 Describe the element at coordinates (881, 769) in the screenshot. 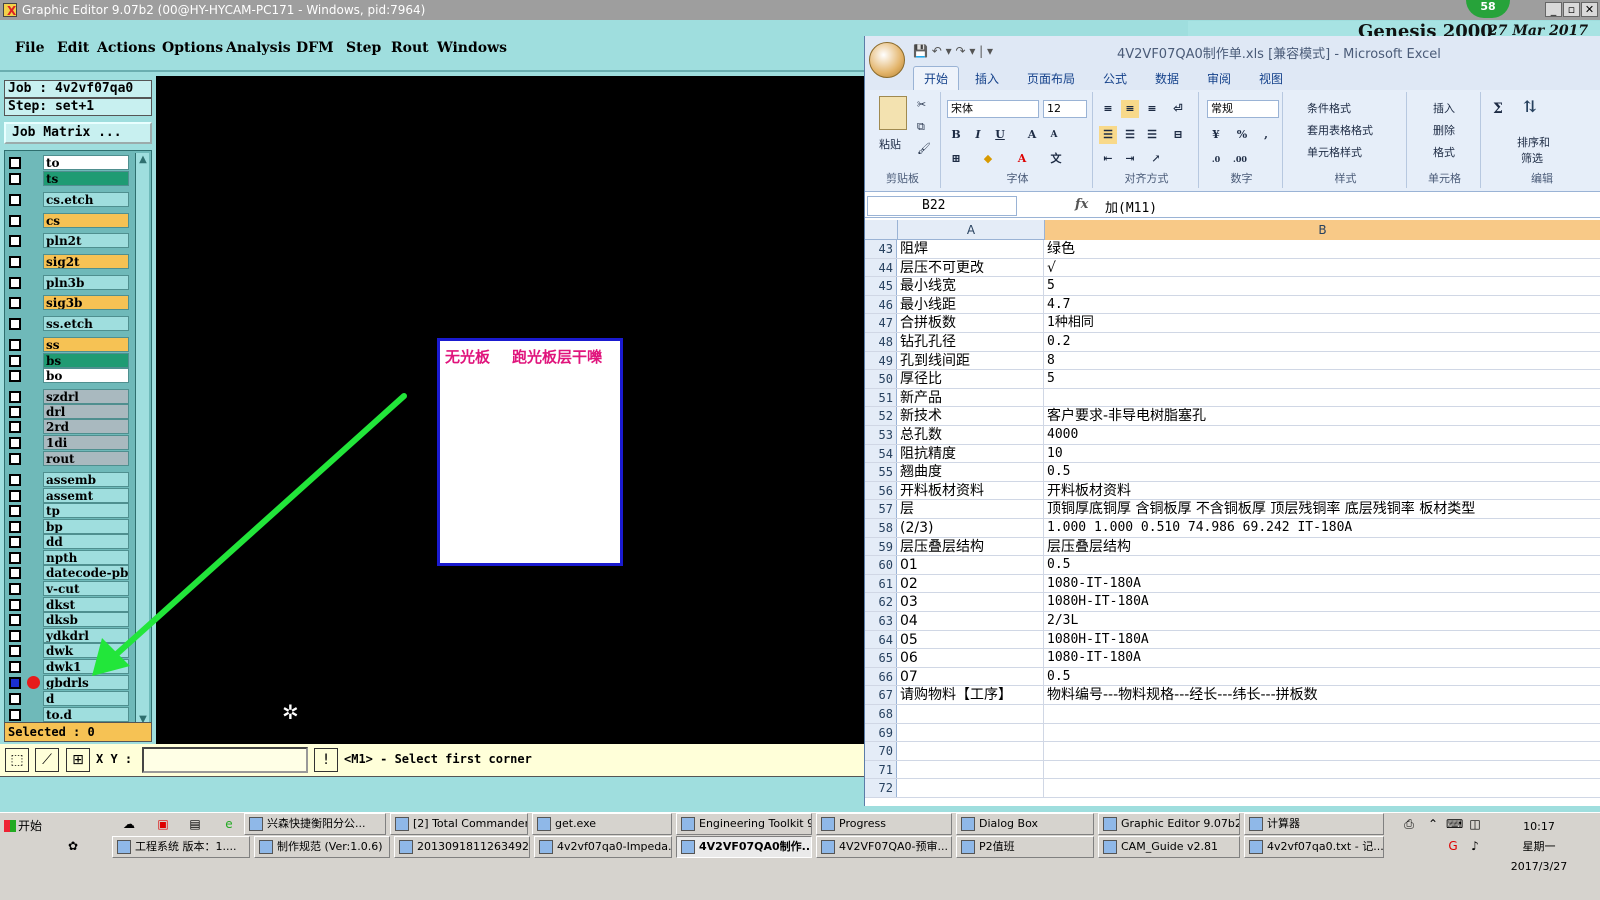

I see `row-number: 71` at that location.